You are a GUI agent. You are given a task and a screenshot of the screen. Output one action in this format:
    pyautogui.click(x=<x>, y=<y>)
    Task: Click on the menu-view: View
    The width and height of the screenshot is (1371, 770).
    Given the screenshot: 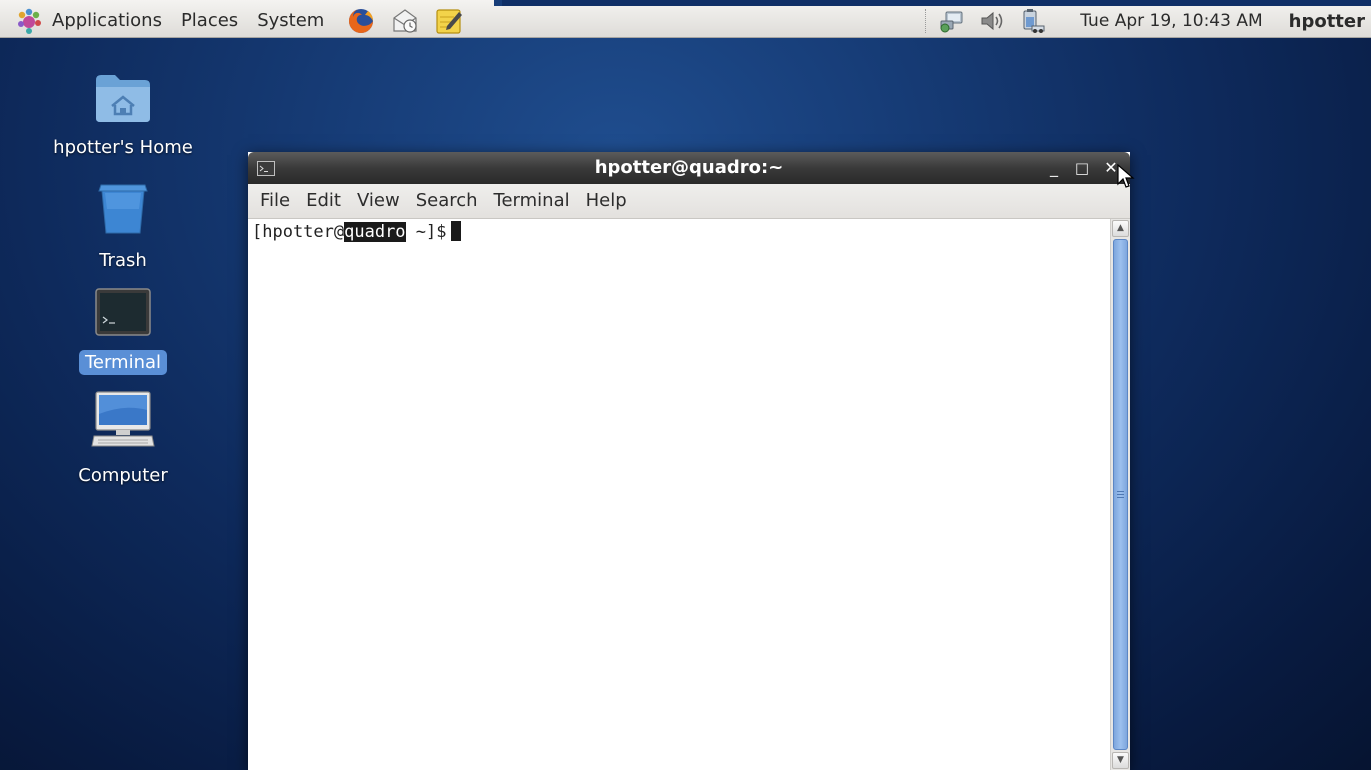 What is the action you would take?
    pyautogui.click(x=378, y=201)
    